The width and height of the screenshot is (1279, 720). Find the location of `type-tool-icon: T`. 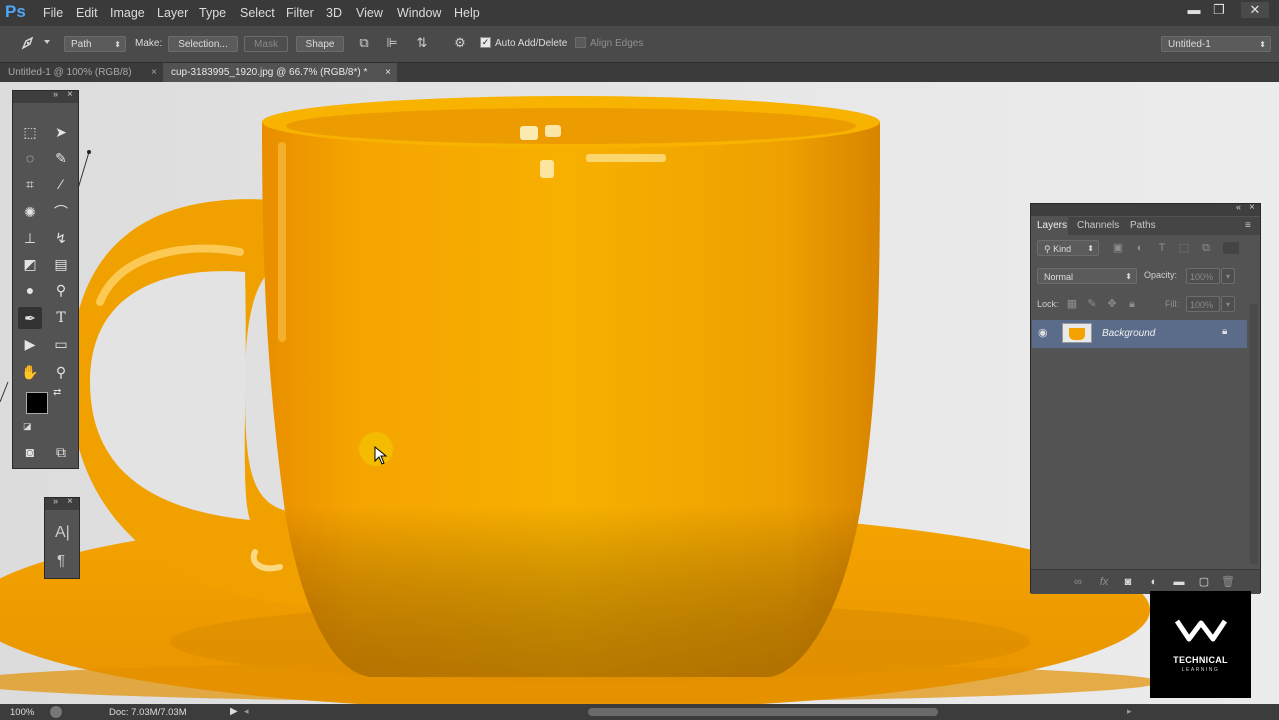

type-tool-icon: T is located at coordinates (61, 318).